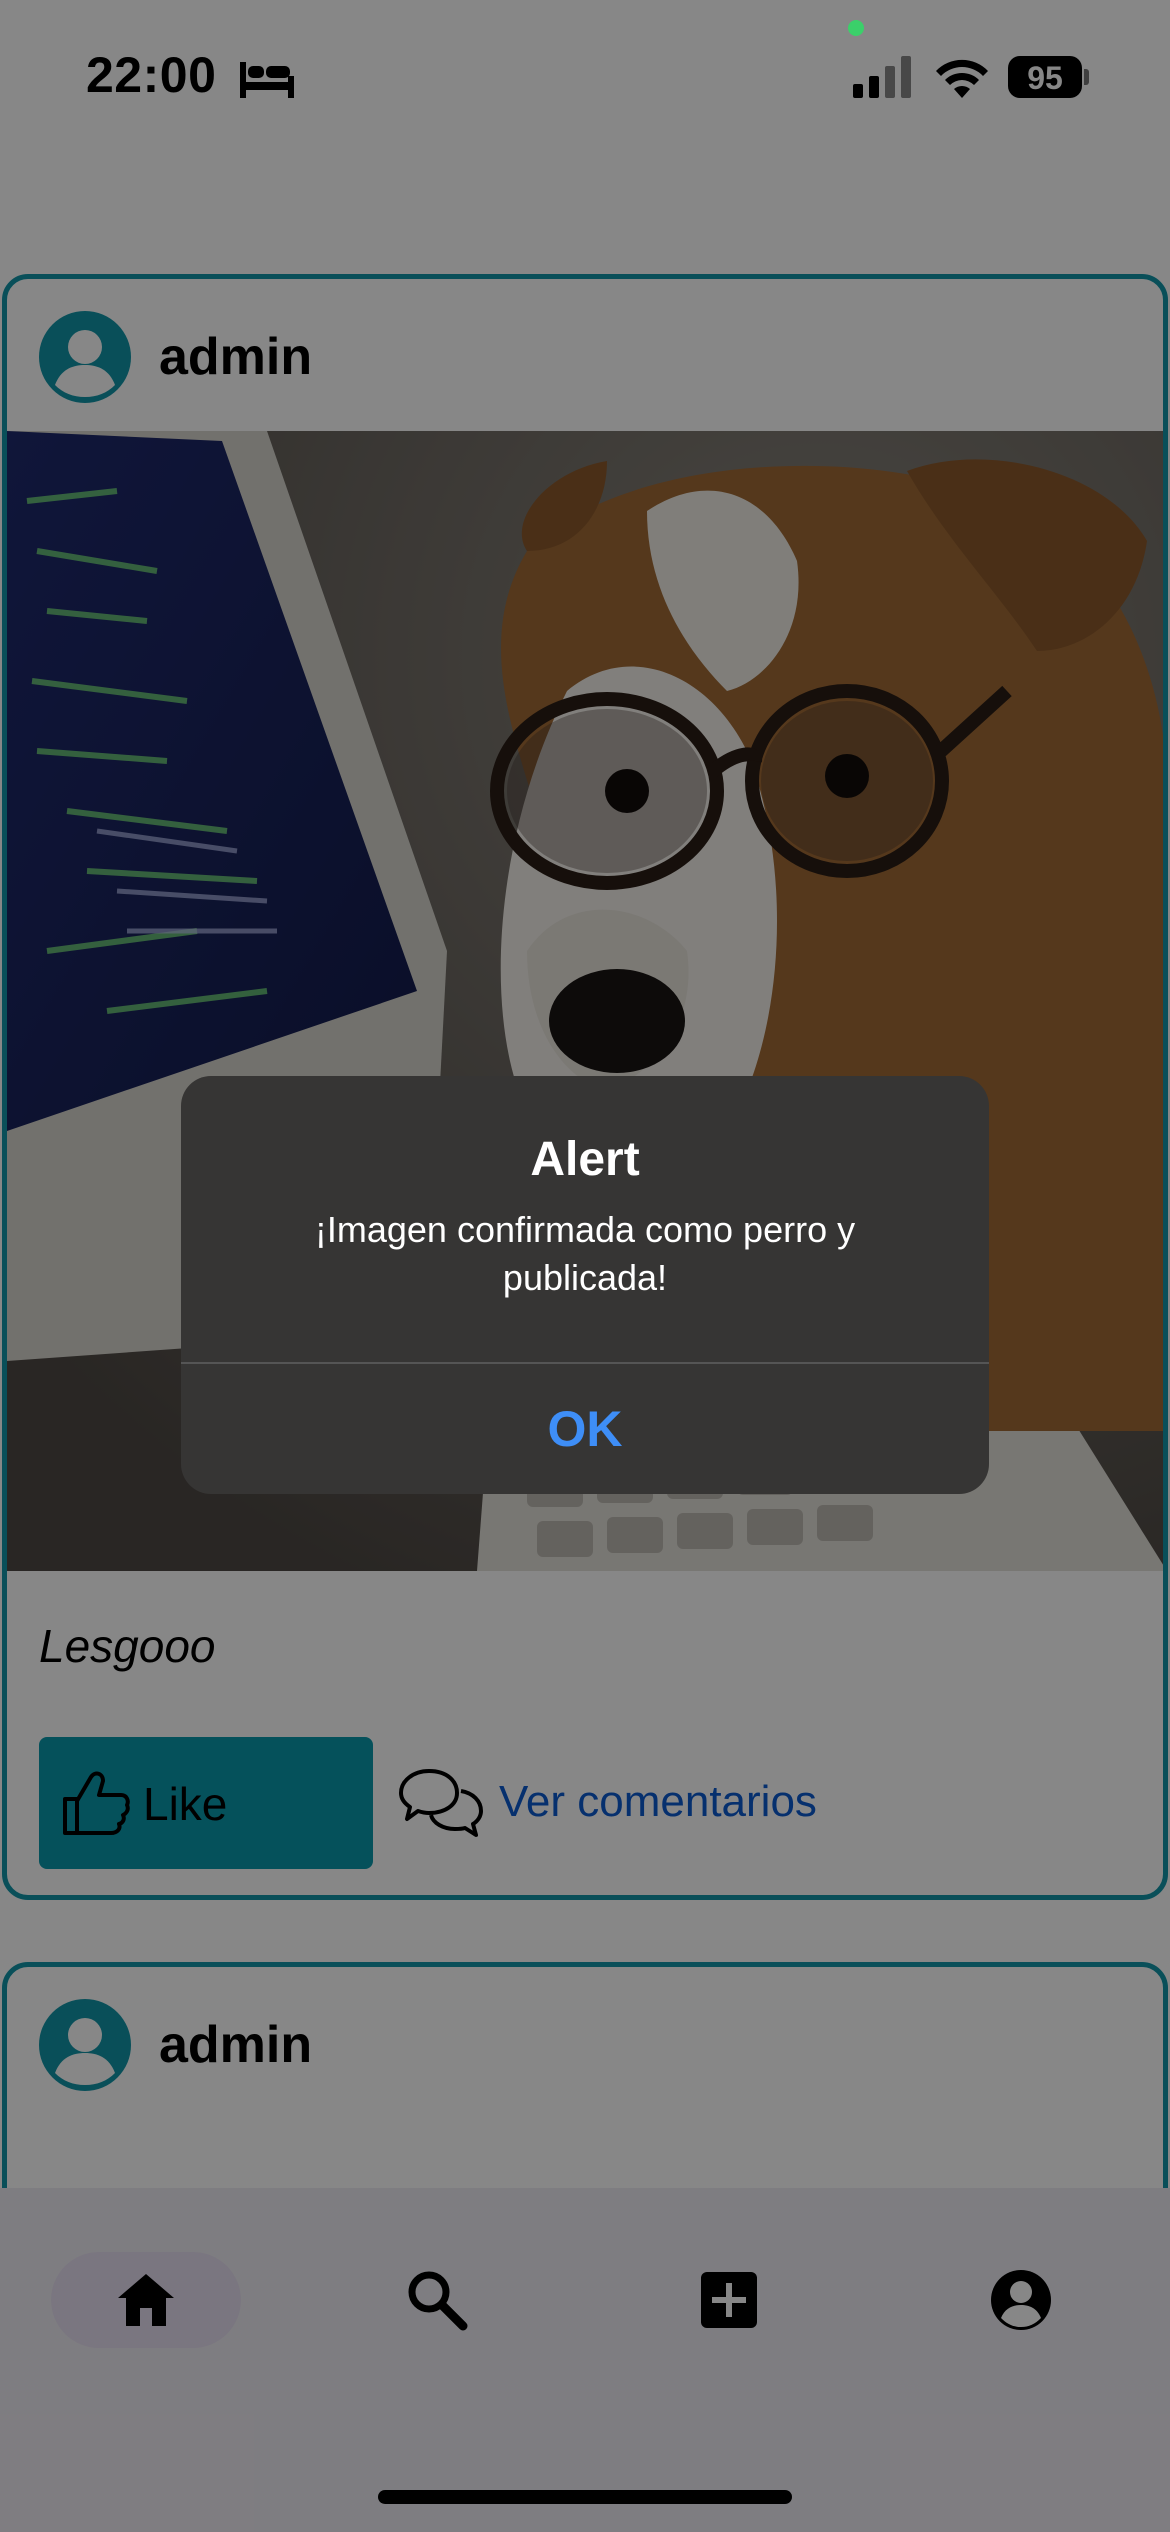 Image resolution: width=1170 pixels, height=2532 pixels. What do you see at coordinates (585, 2497) in the screenshot?
I see `home-indicator` at bounding box center [585, 2497].